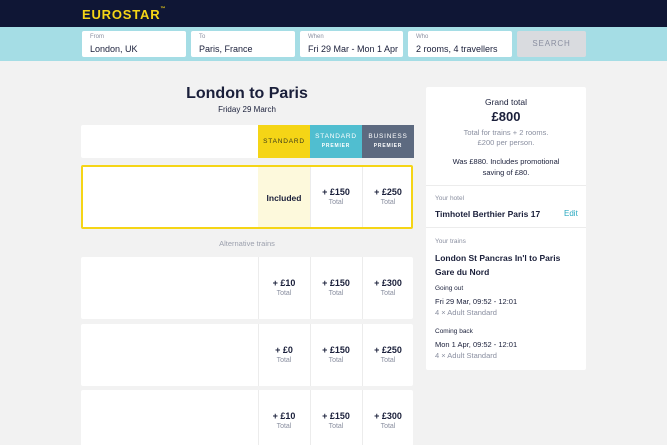 Image resolution: width=667 pixels, height=445 pixels. Describe the element at coordinates (466, 312) in the screenshot. I see `going-out-tickets: 4 × Adult Standard` at that location.